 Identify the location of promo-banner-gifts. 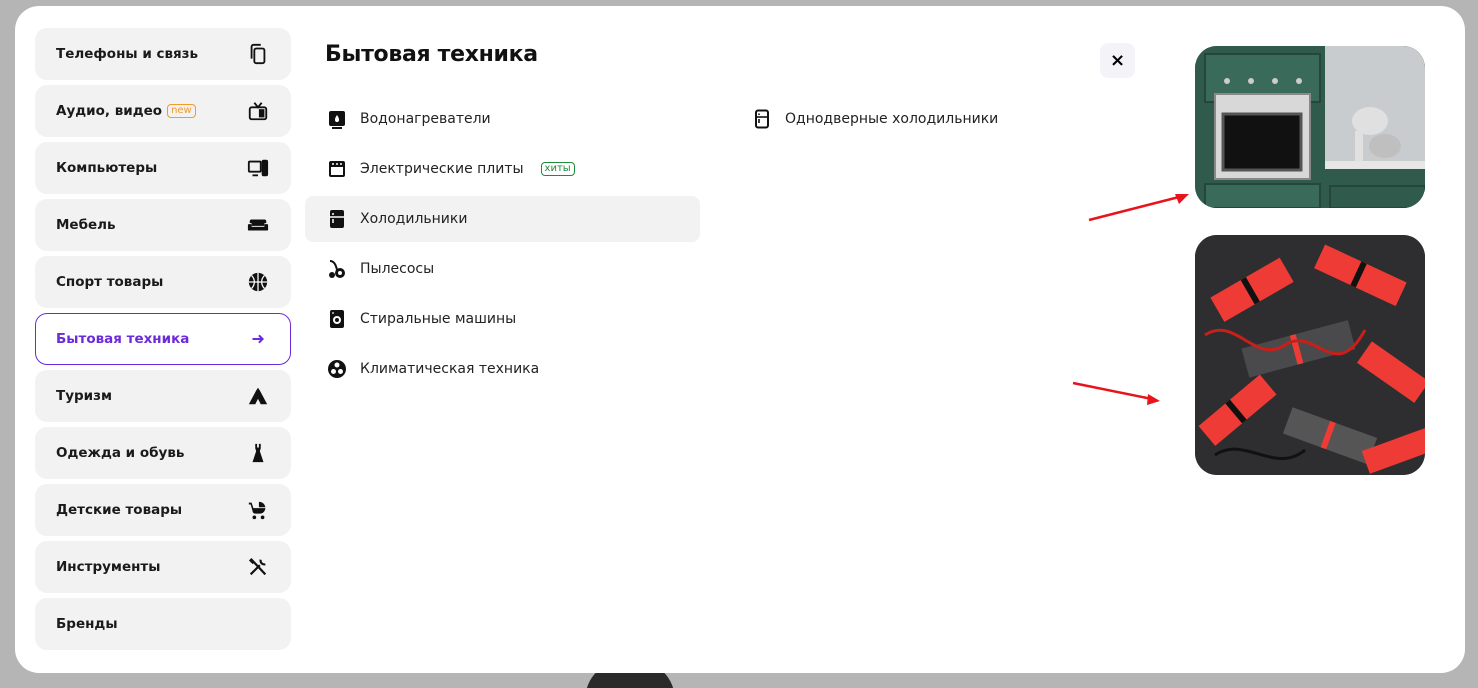
(1310, 355).